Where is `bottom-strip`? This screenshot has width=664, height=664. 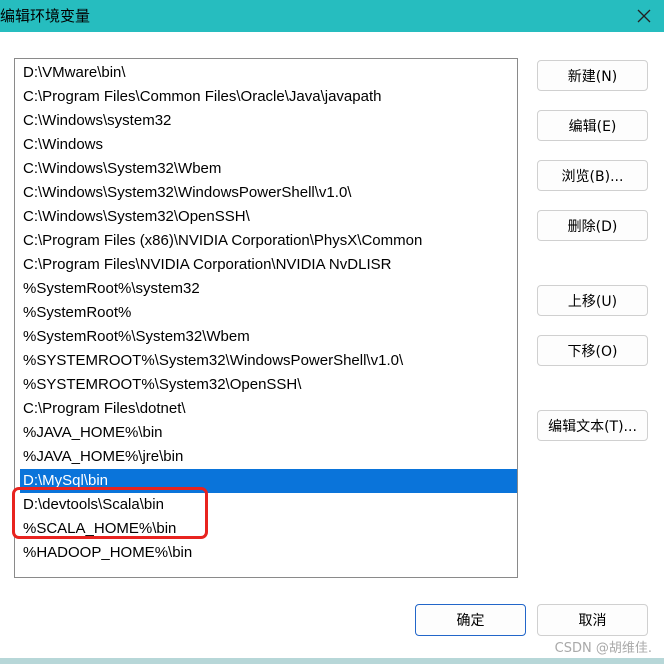 bottom-strip is located at coordinates (332, 661).